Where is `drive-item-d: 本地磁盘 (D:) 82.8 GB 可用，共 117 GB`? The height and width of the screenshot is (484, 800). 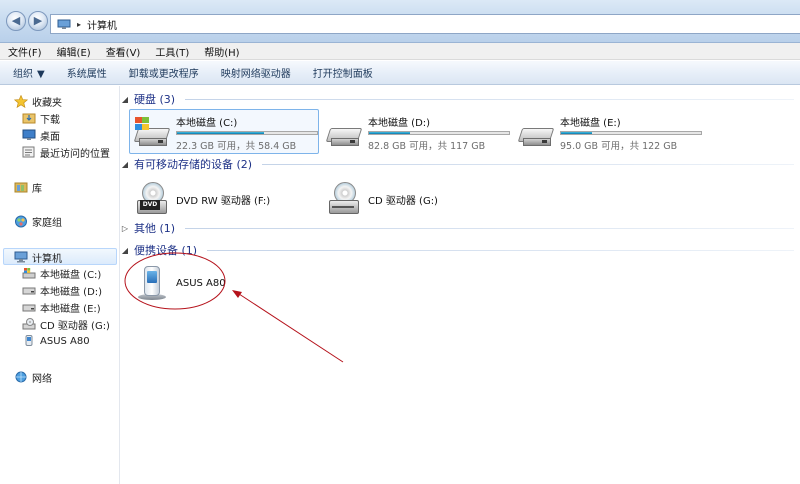
drive-item-d: 本地磁盘 (D:) 82.8 GB 可用，共 117 GB is located at coordinates (417, 132).